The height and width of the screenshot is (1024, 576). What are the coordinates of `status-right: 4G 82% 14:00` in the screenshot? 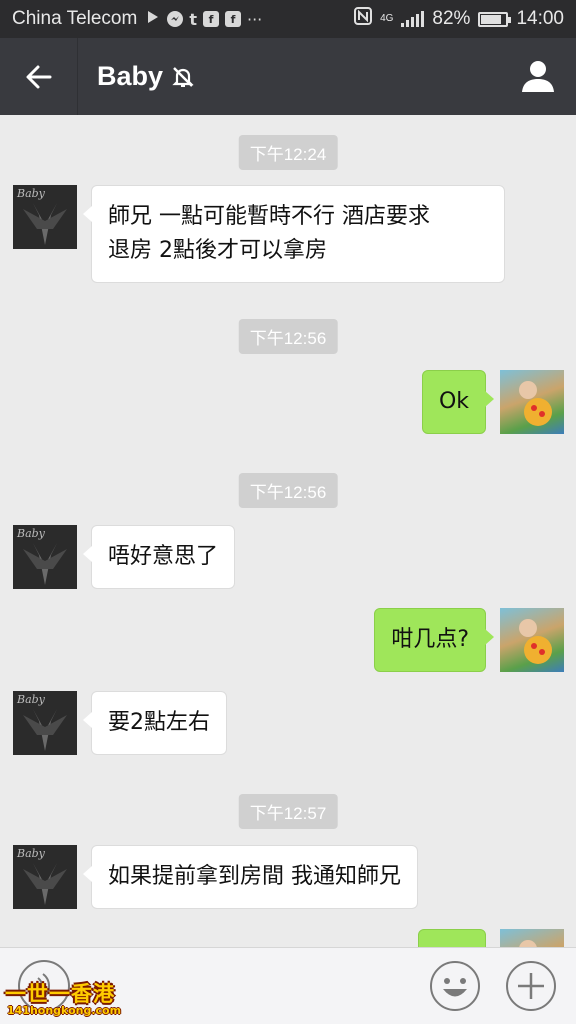 It's located at (459, 19).